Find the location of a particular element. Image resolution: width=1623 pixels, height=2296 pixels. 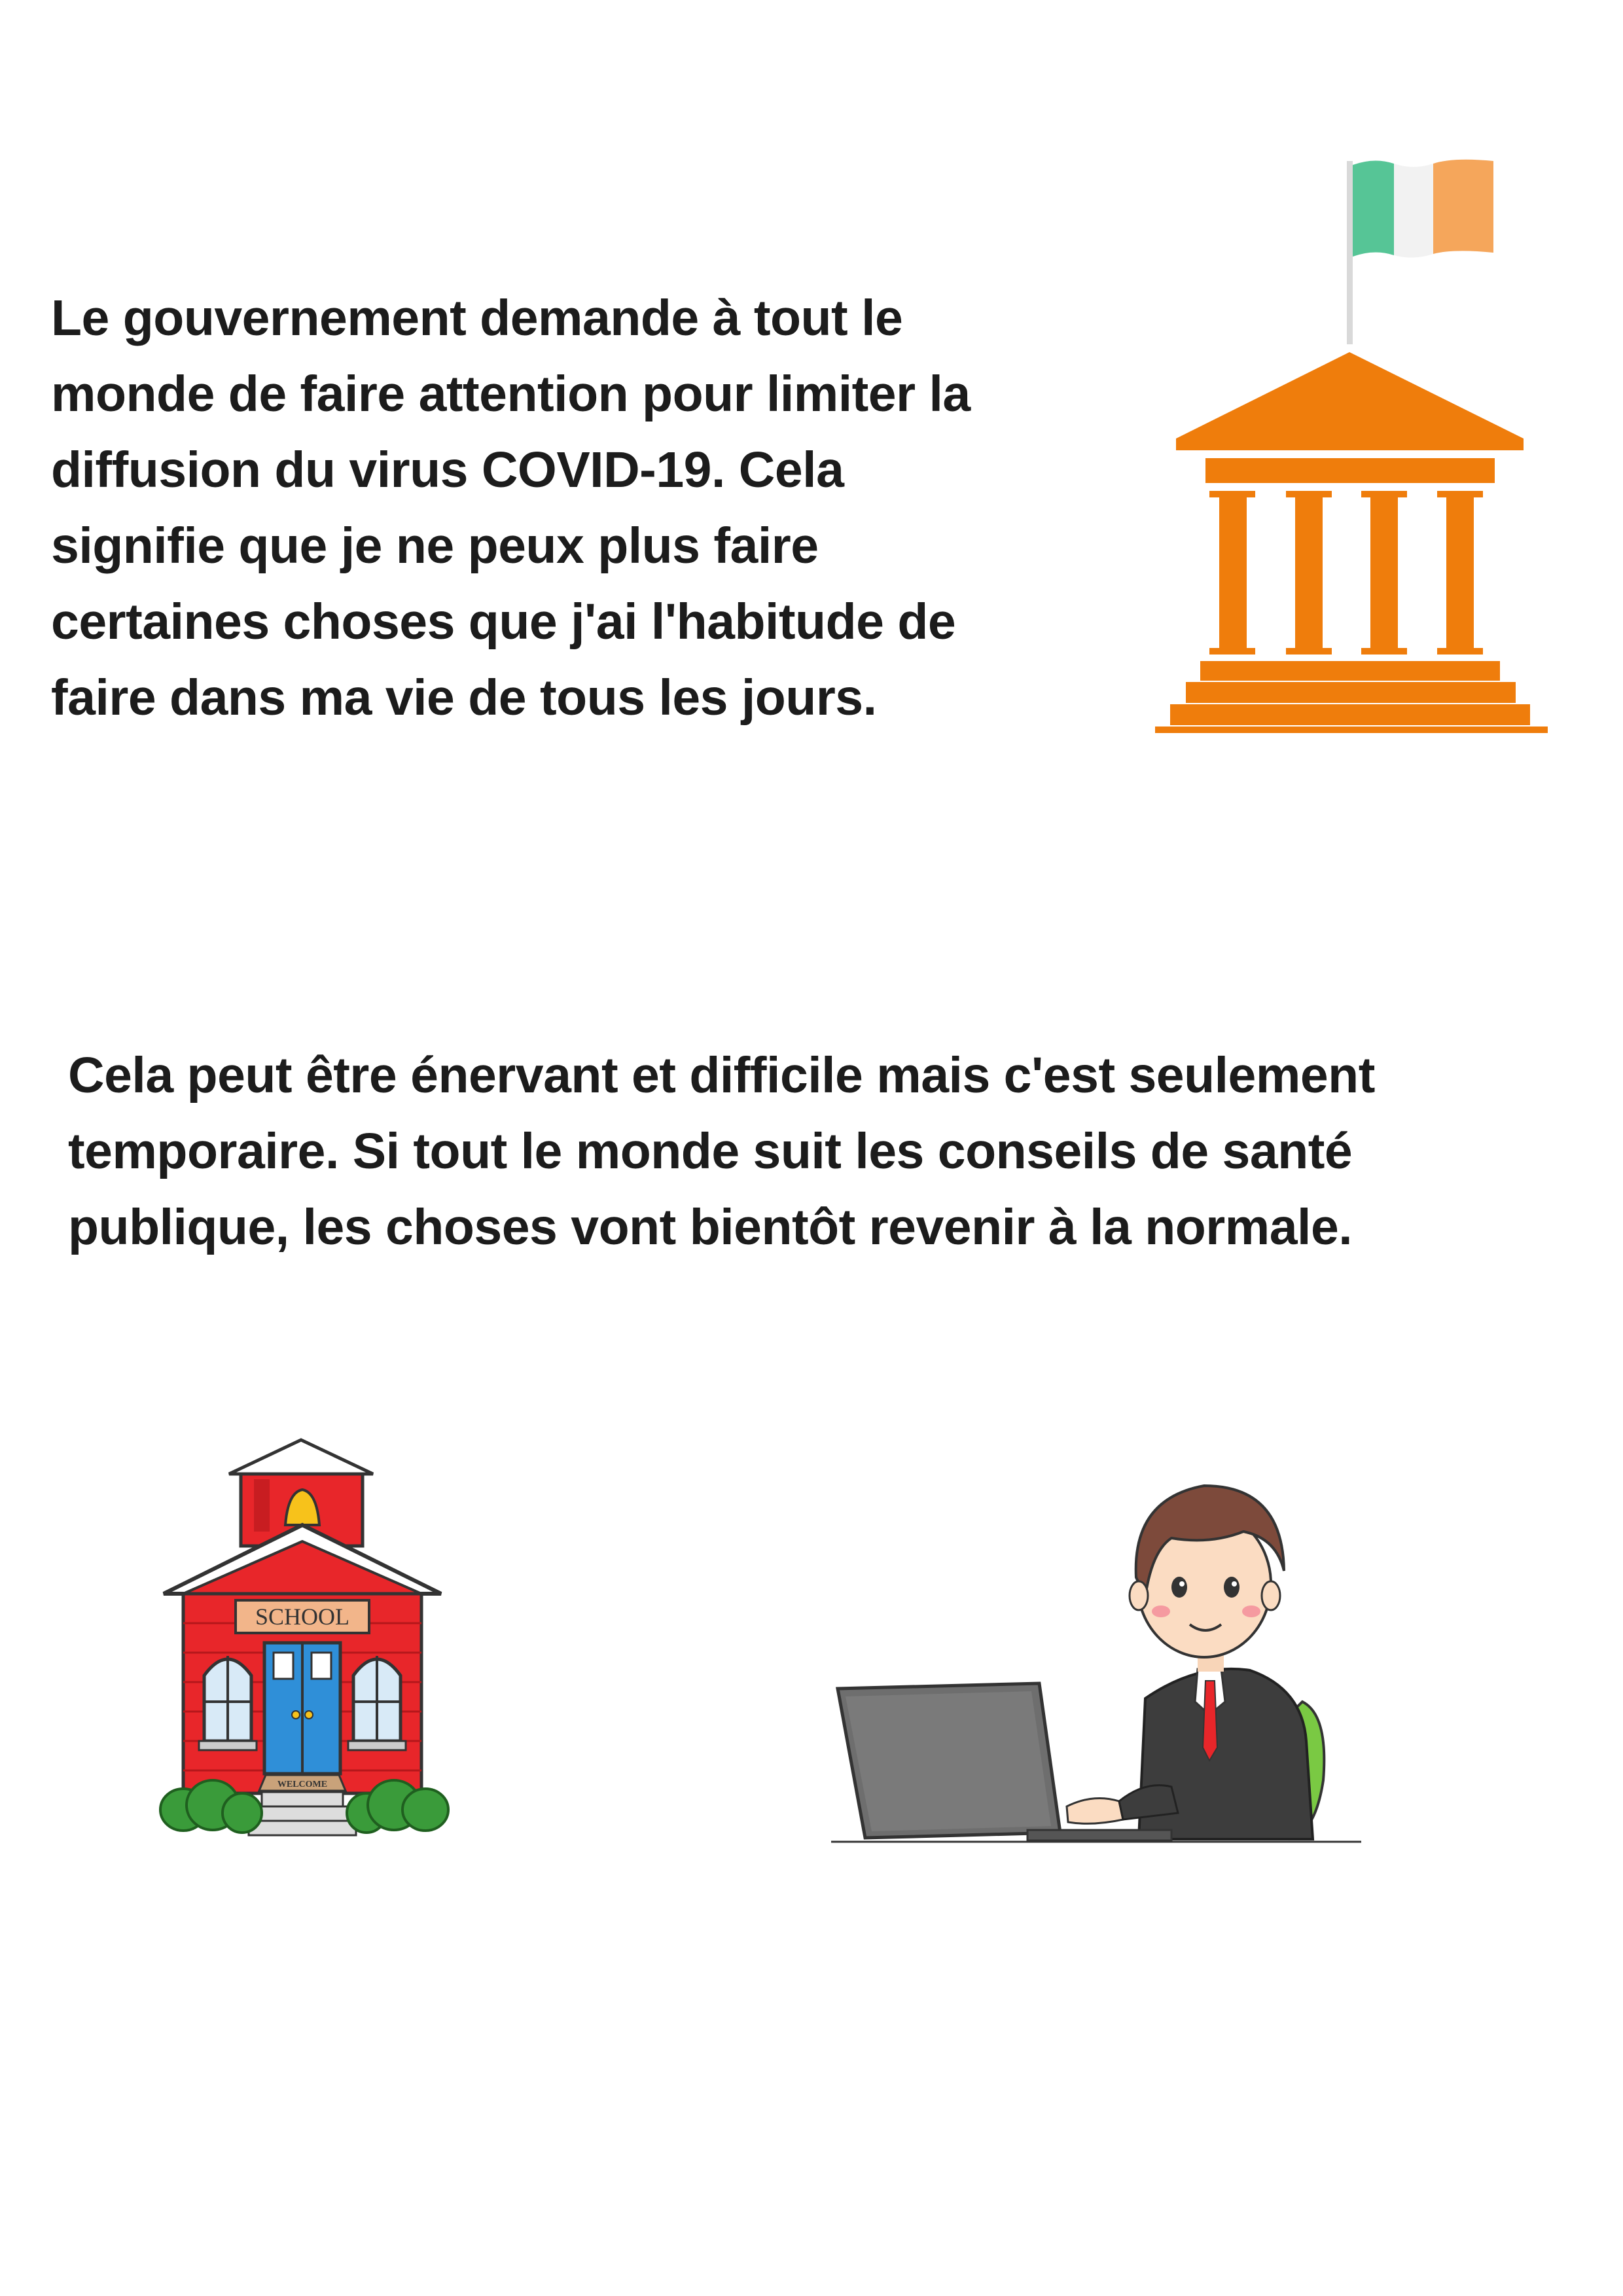

school-sign-text: SCHOOL is located at coordinates (302, 1617).